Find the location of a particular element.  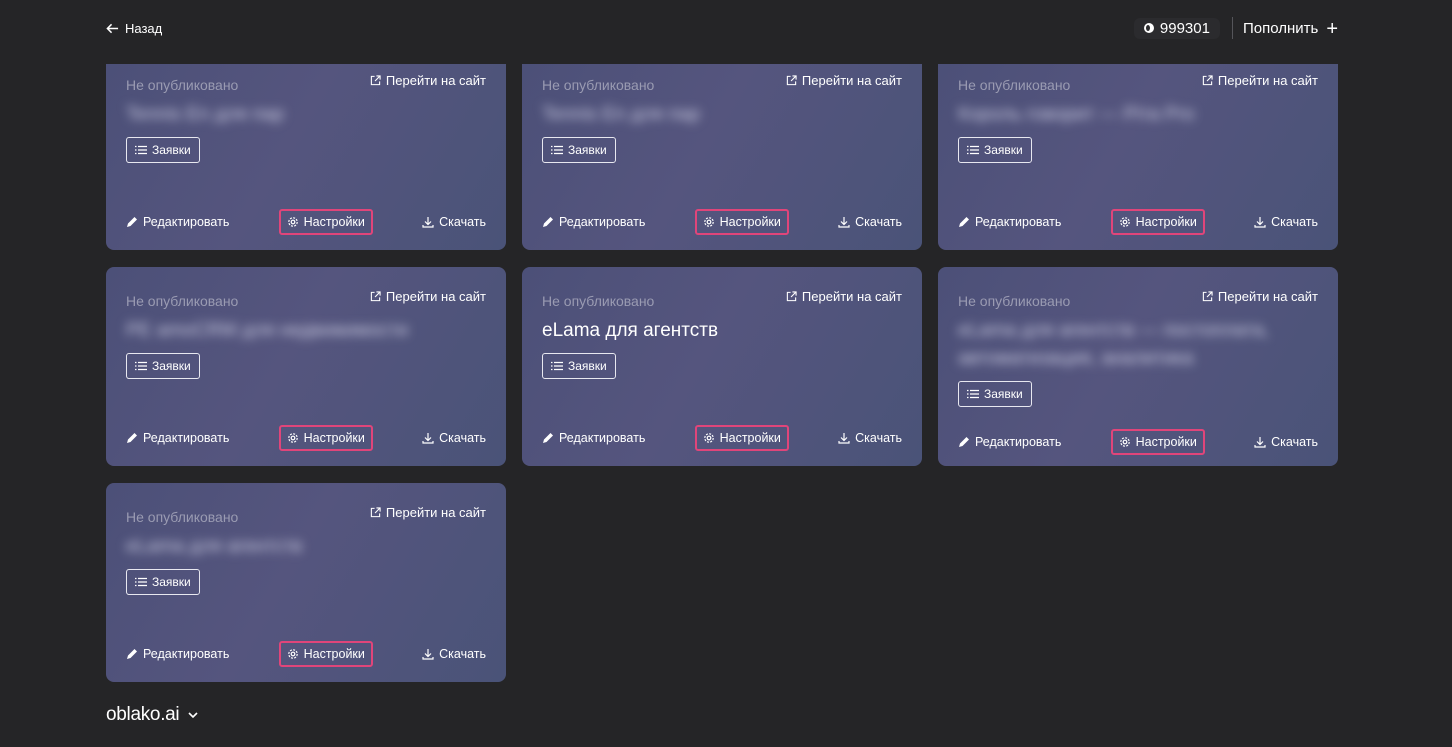

workspace-switcher: oblako.ai is located at coordinates (152, 715).